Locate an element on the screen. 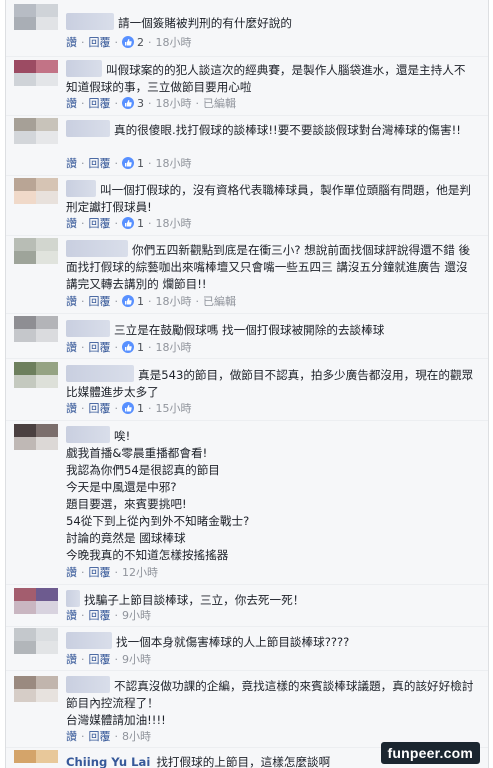 The height and width of the screenshot is (768, 493). like-count: 3 is located at coordinates (140, 103).